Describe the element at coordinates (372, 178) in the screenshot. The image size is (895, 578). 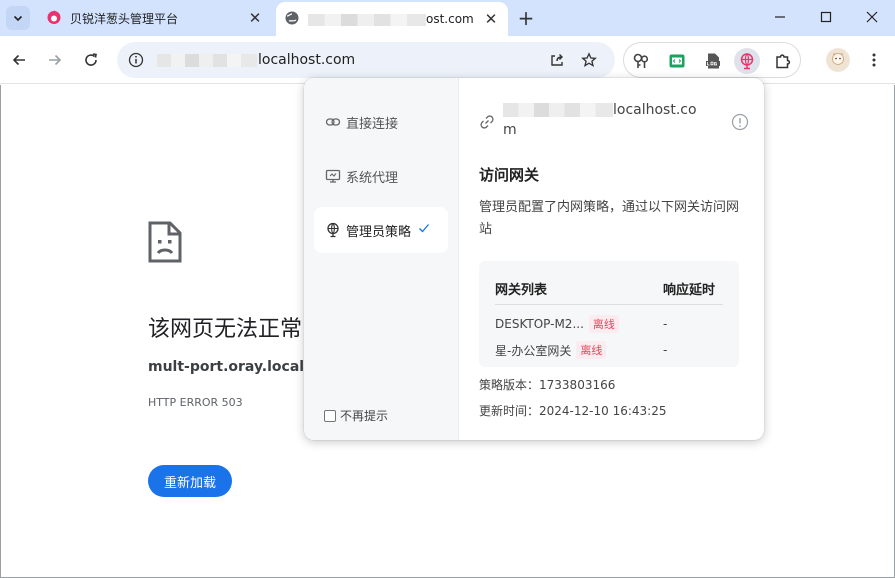
I see `mode-label: 系统代理` at that location.